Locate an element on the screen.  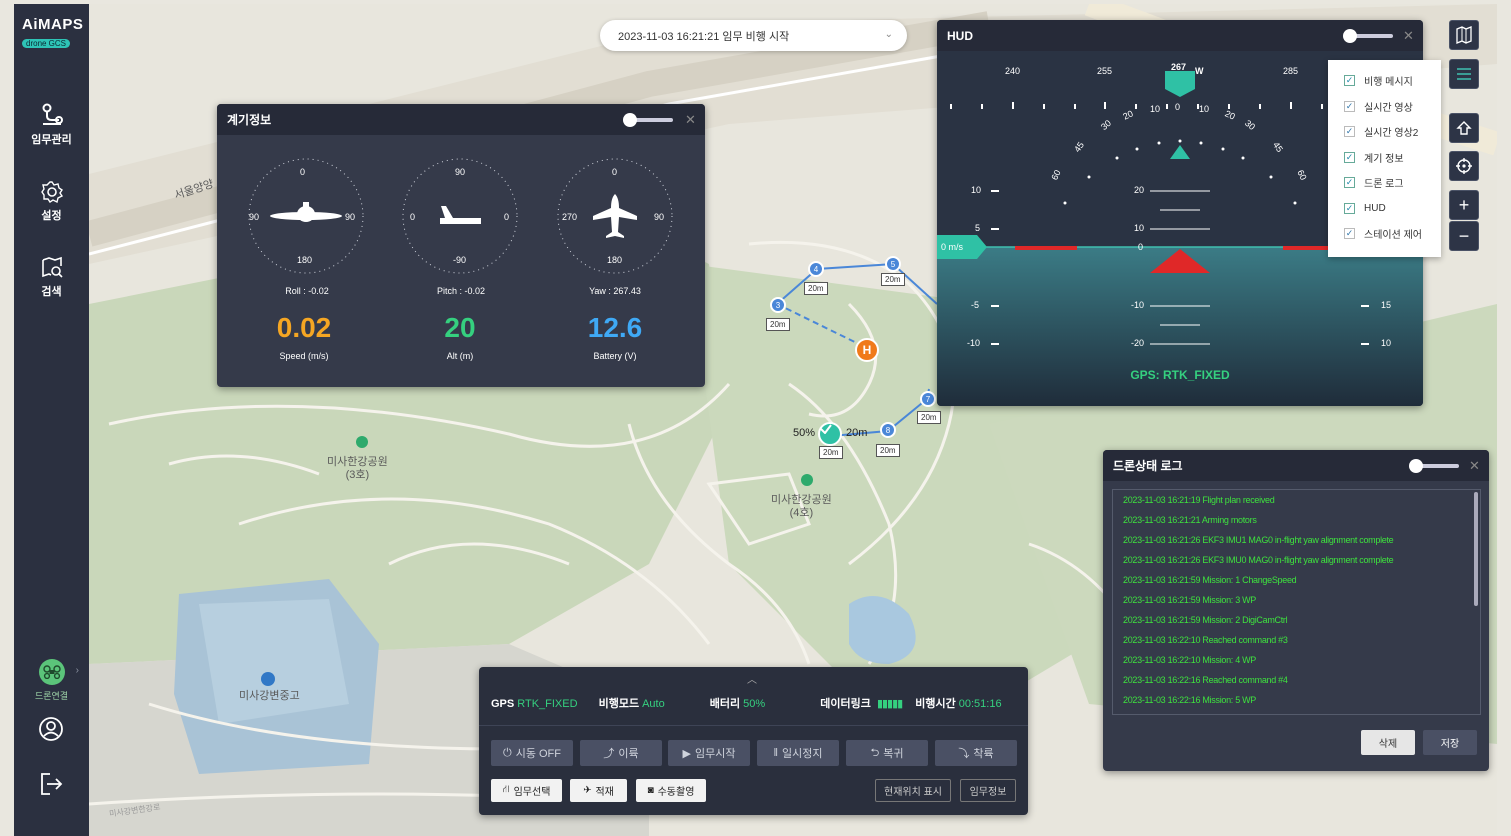
toggle-flight-message: ✓ 비행 메시지 is located at coordinates (1384, 81).